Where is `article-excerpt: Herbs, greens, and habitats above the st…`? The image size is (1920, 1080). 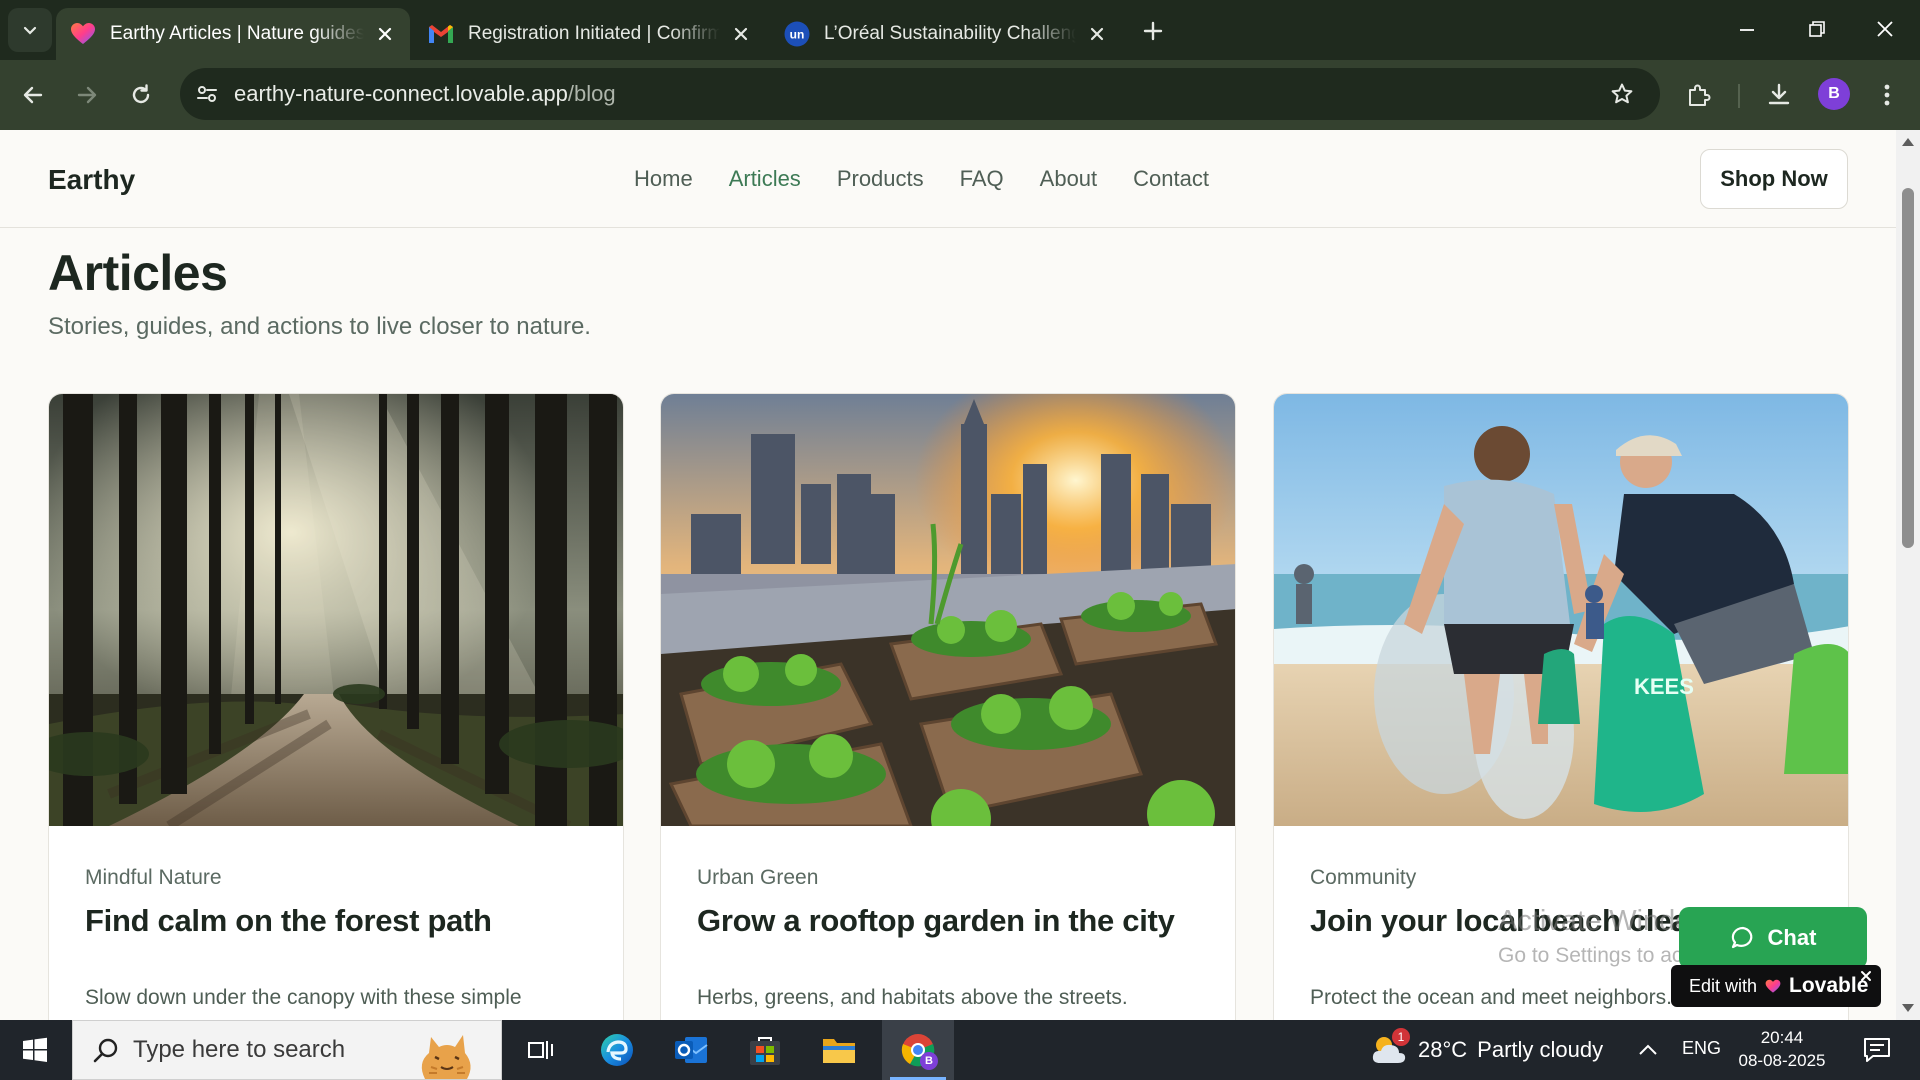
article-excerpt: Herbs, greens, and habitats above the st… is located at coordinates (912, 997).